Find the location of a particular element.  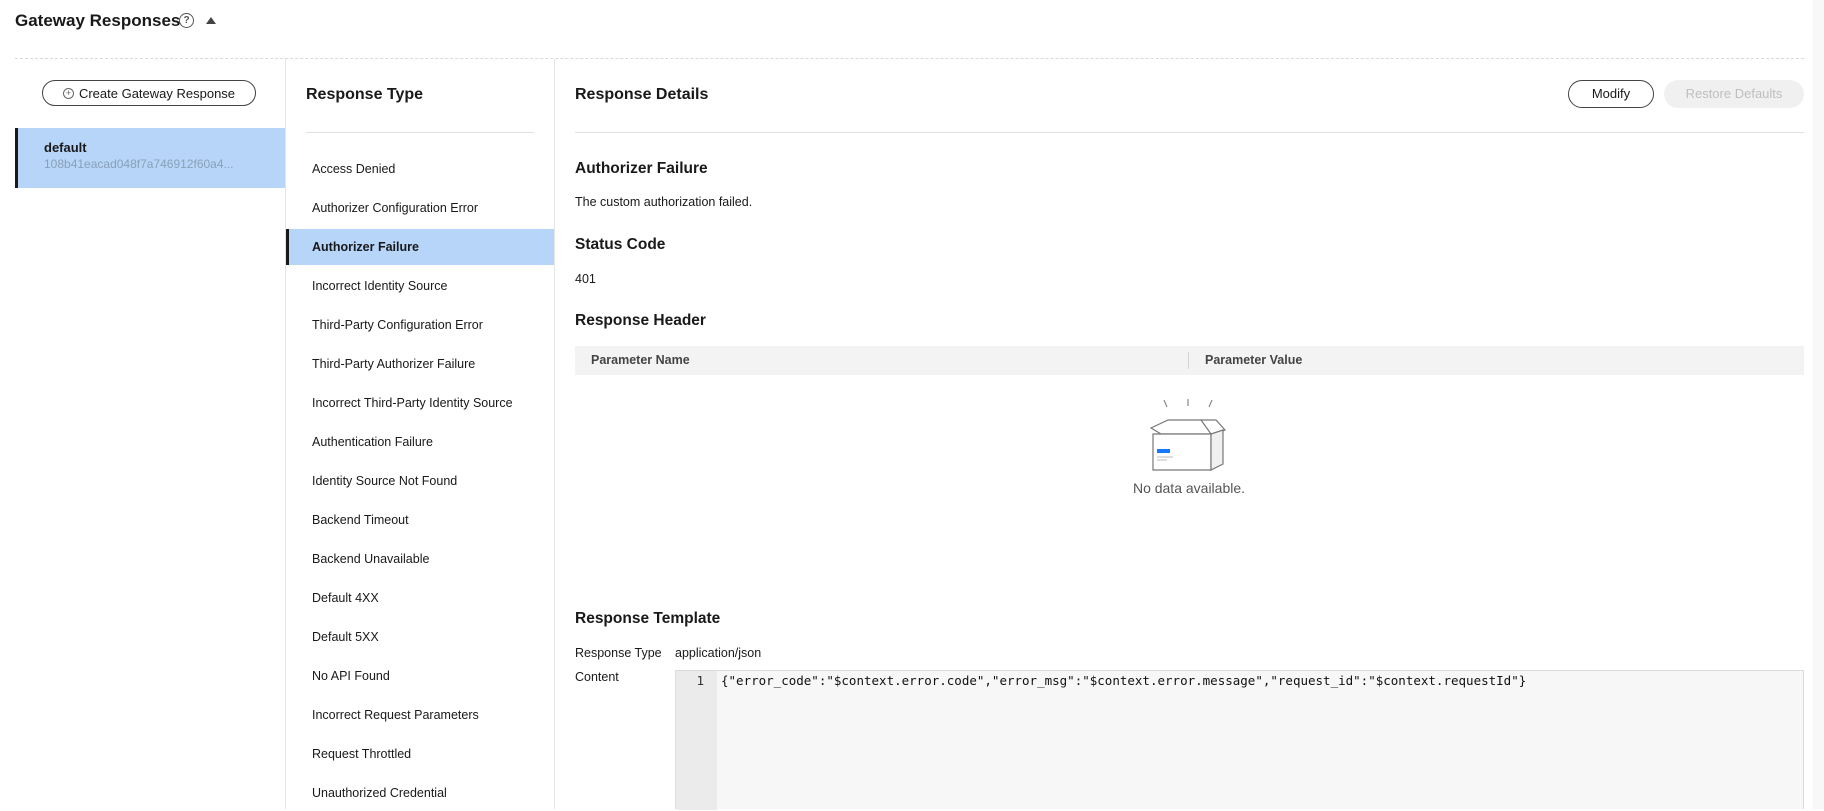

response-type-item: Incorrect Third-Party Identity Source is located at coordinates (420, 403).